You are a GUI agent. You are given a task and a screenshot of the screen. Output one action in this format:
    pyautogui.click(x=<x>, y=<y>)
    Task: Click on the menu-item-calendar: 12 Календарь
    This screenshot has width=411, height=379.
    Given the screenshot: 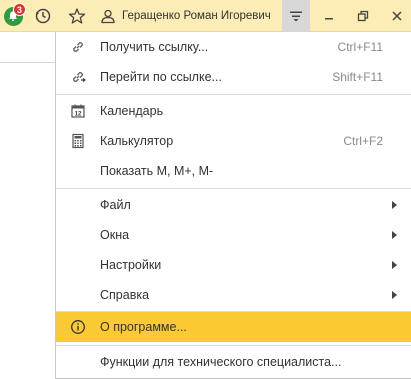 What is the action you would take?
    pyautogui.click(x=233, y=111)
    